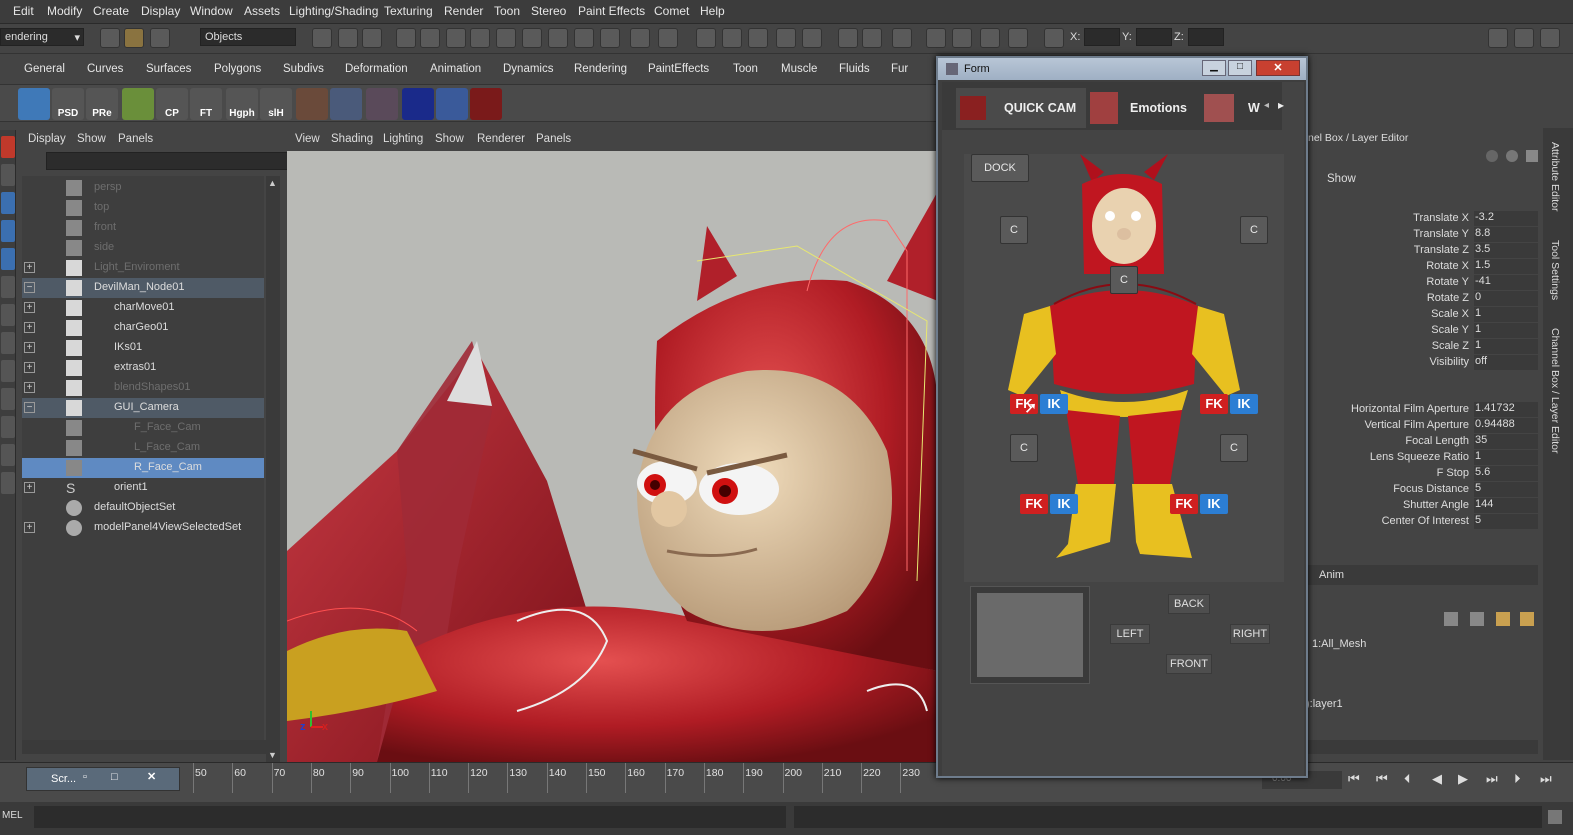 The height and width of the screenshot is (835, 1573). I want to click on manip-tool-icon, so click(8, 315).